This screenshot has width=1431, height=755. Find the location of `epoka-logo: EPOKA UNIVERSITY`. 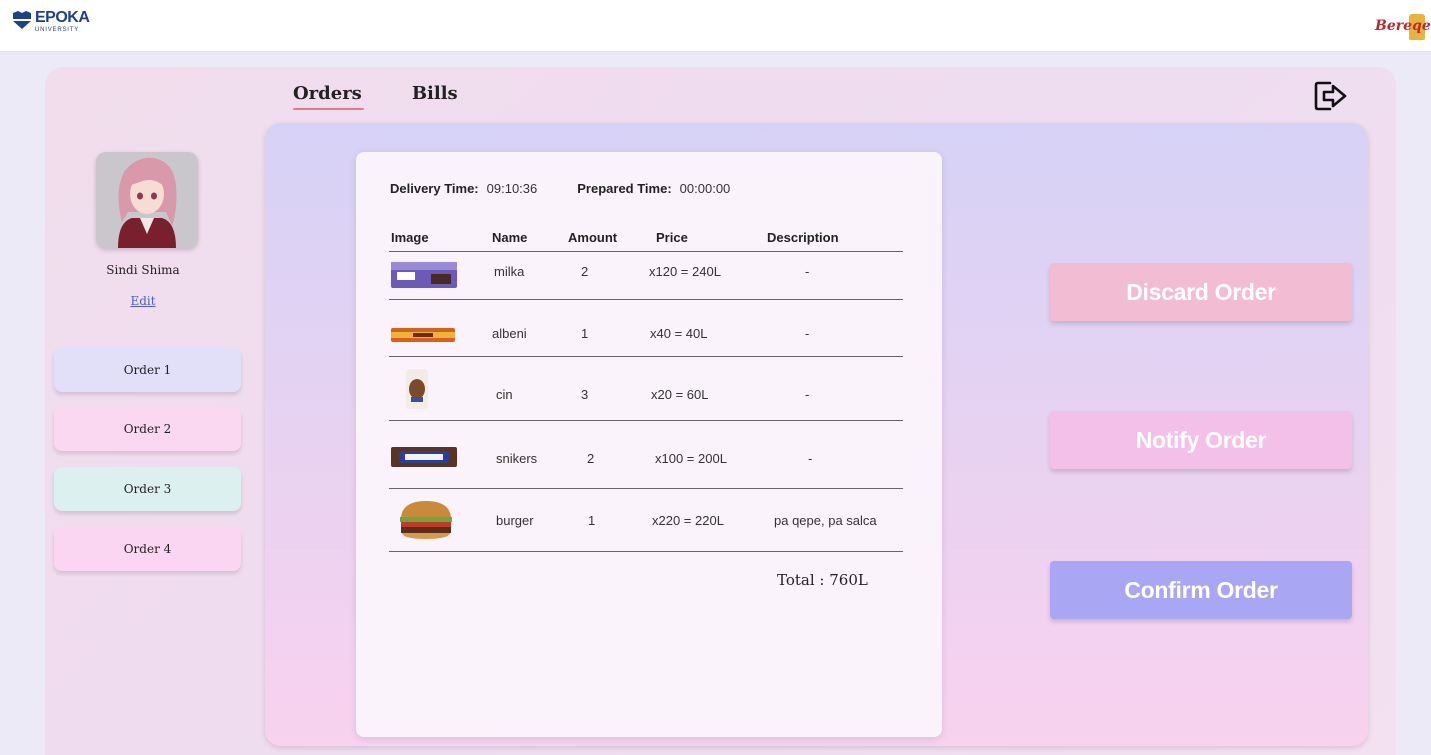

epoka-logo: EPOKA UNIVERSITY is located at coordinates (51, 21).